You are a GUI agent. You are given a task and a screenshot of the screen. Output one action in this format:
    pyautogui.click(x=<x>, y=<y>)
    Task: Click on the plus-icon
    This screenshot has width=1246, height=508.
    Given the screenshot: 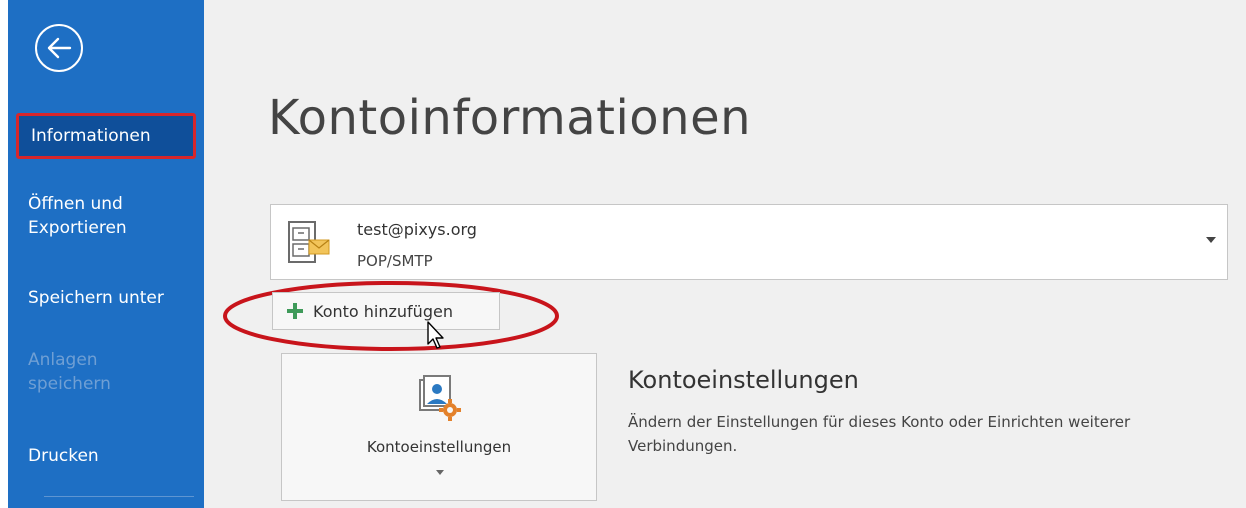 What is the action you would take?
    pyautogui.click(x=295, y=311)
    